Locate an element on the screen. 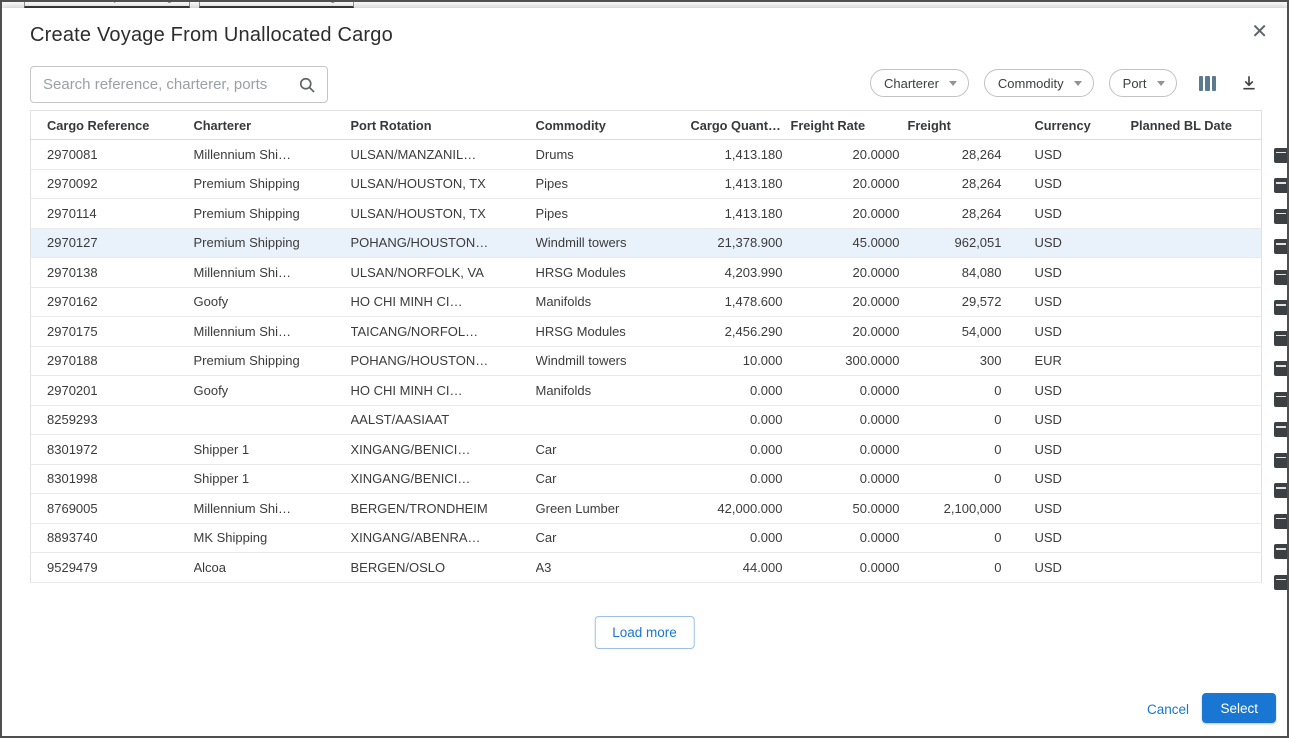 The width and height of the screenshot is (1289, 738). cell-freight: 29,572 is located at coordinates (970, 302).